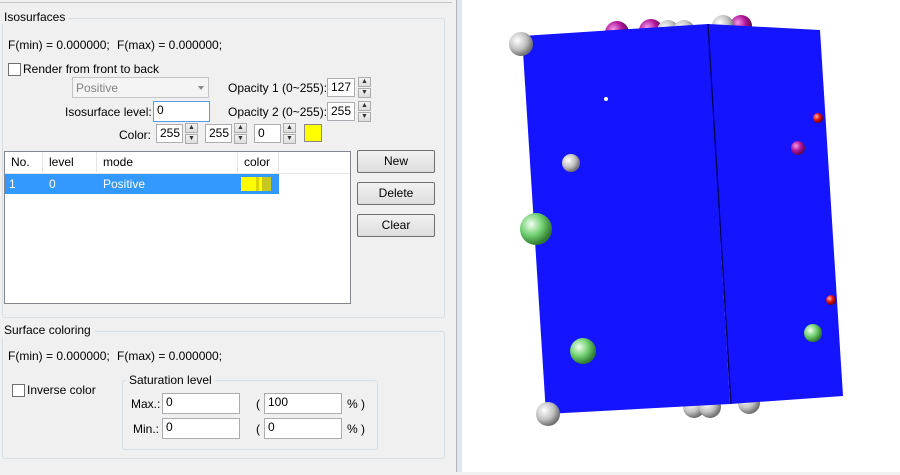 The image size is (900, 475). What do you see at coordinates (59, 356) in the screenshot?
I see `surface-fmin-label: F(min) = 0.000000;` at bounding box center [59, 356].